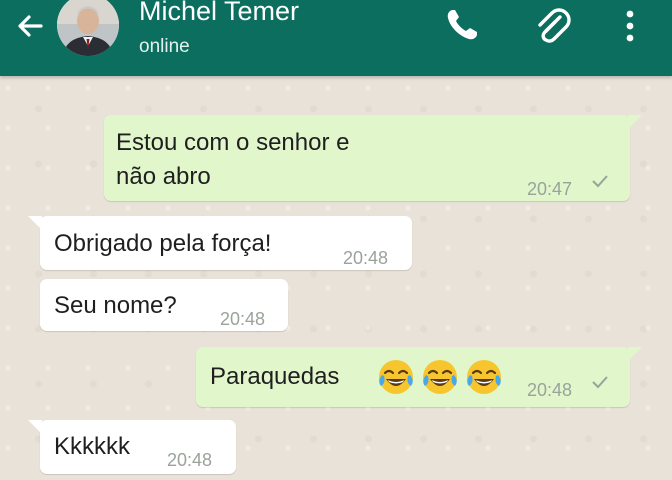  I want to click on message-incoming: Seu nome? 20:48, so click(164, 305).